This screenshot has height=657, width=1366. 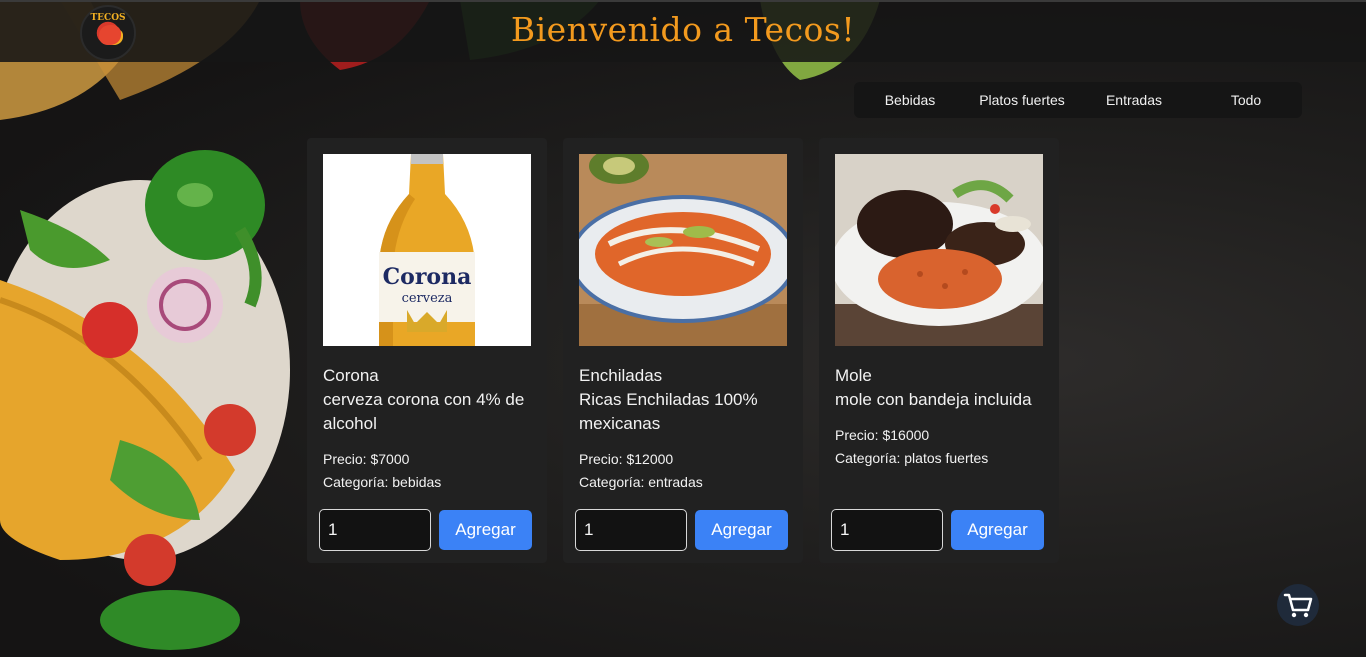 I want to click on enchiladas-plate-icon, so click(x=683, y=250).